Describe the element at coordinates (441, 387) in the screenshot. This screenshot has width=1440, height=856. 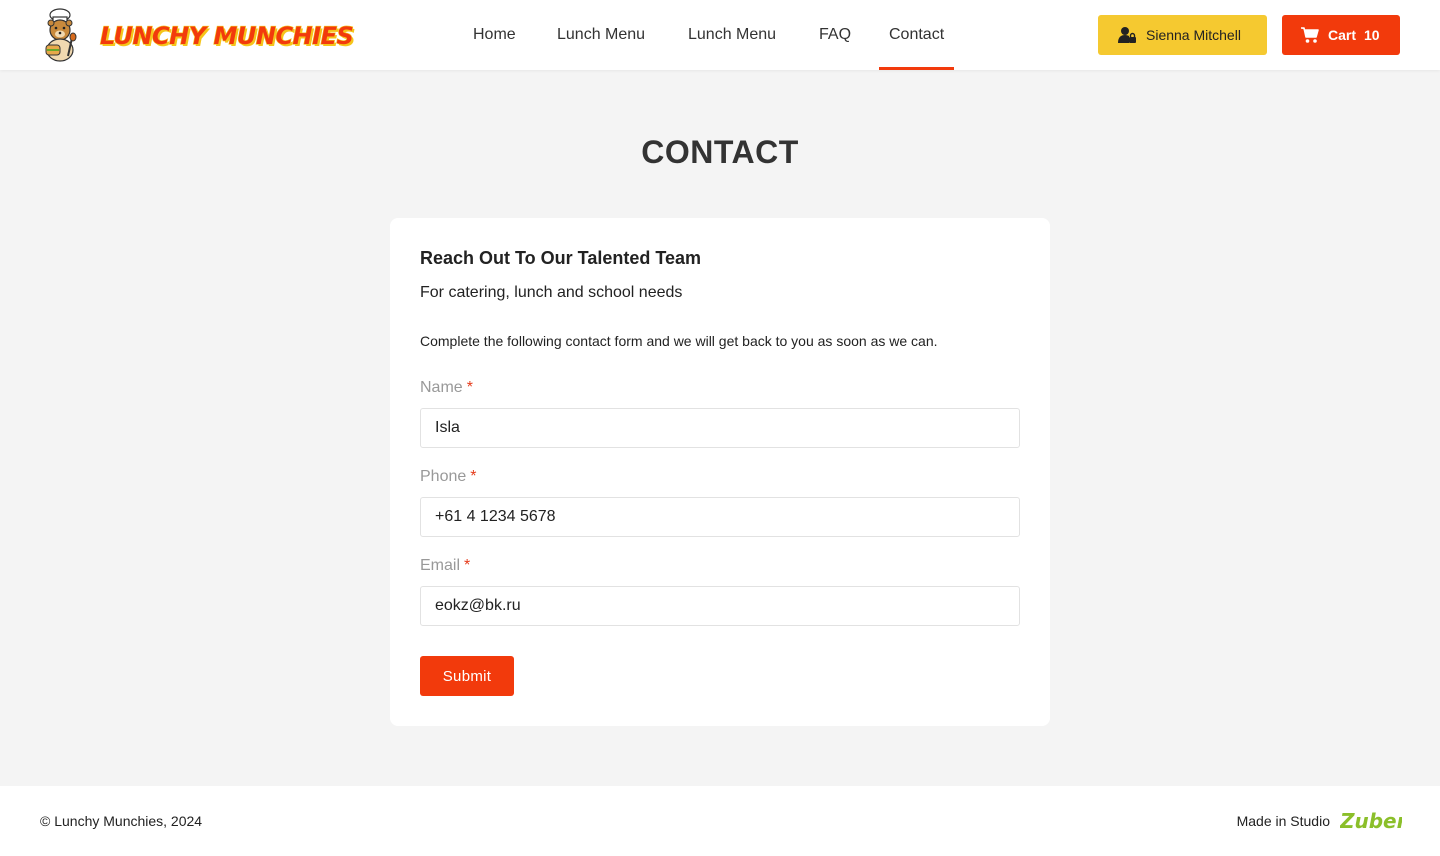
I see `name-label-text: Name` at that location.